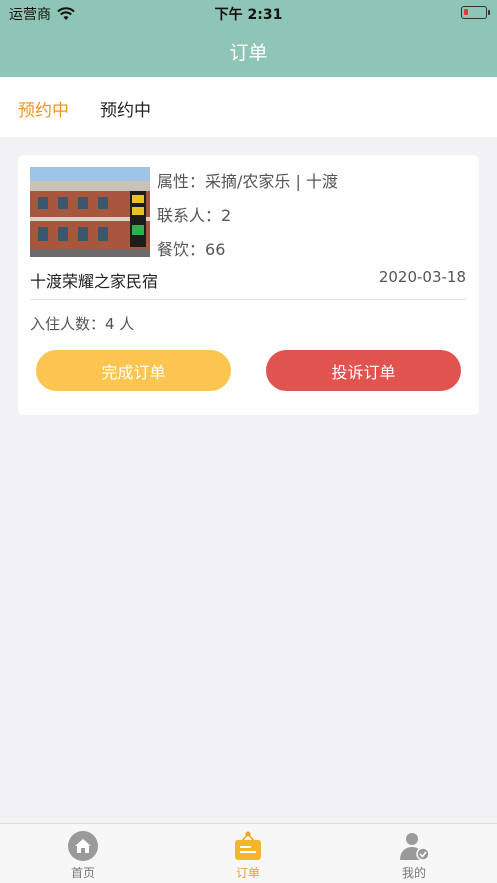  I want to click on battery-icon, so click(475, 12).